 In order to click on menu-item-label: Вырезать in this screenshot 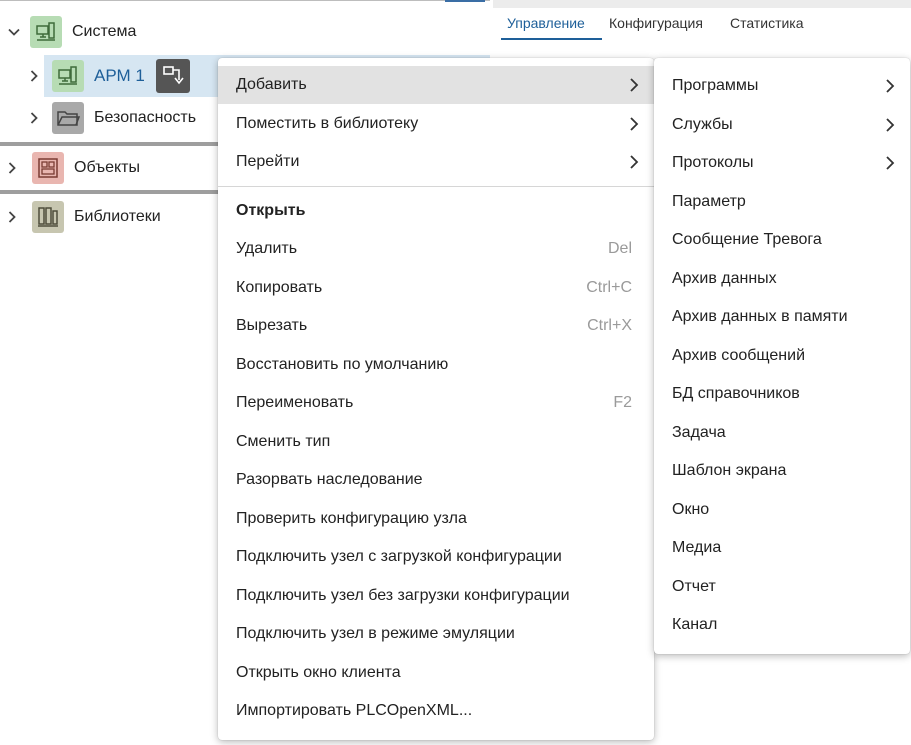, I will do `click(272, 325)`.